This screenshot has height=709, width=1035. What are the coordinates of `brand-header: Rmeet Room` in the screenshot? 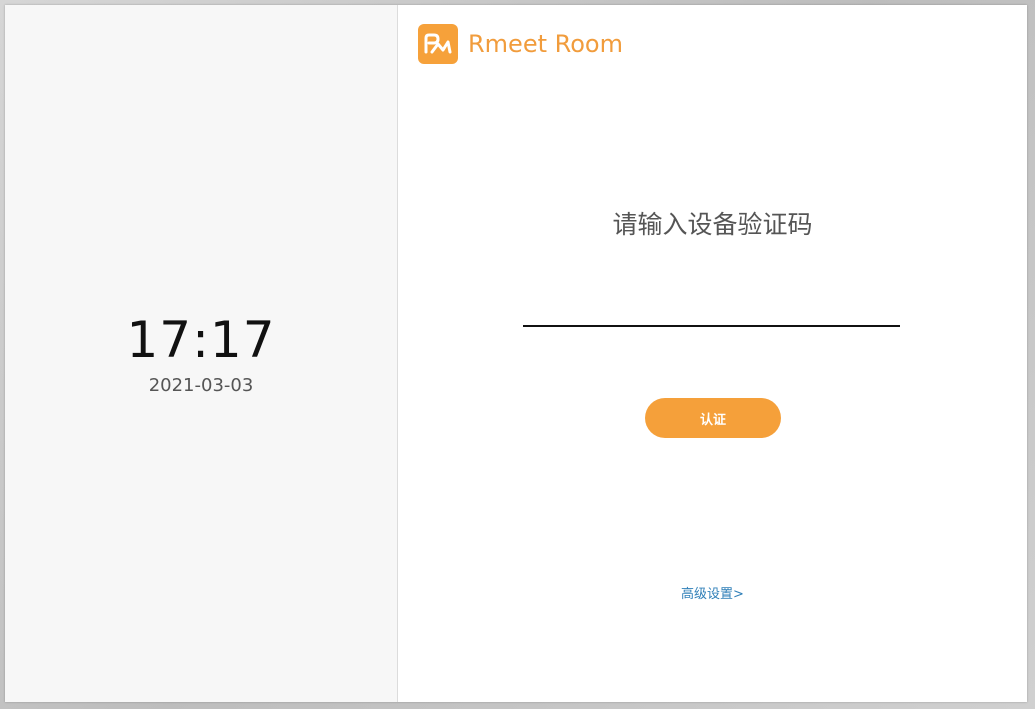 It's located at (520, 44).